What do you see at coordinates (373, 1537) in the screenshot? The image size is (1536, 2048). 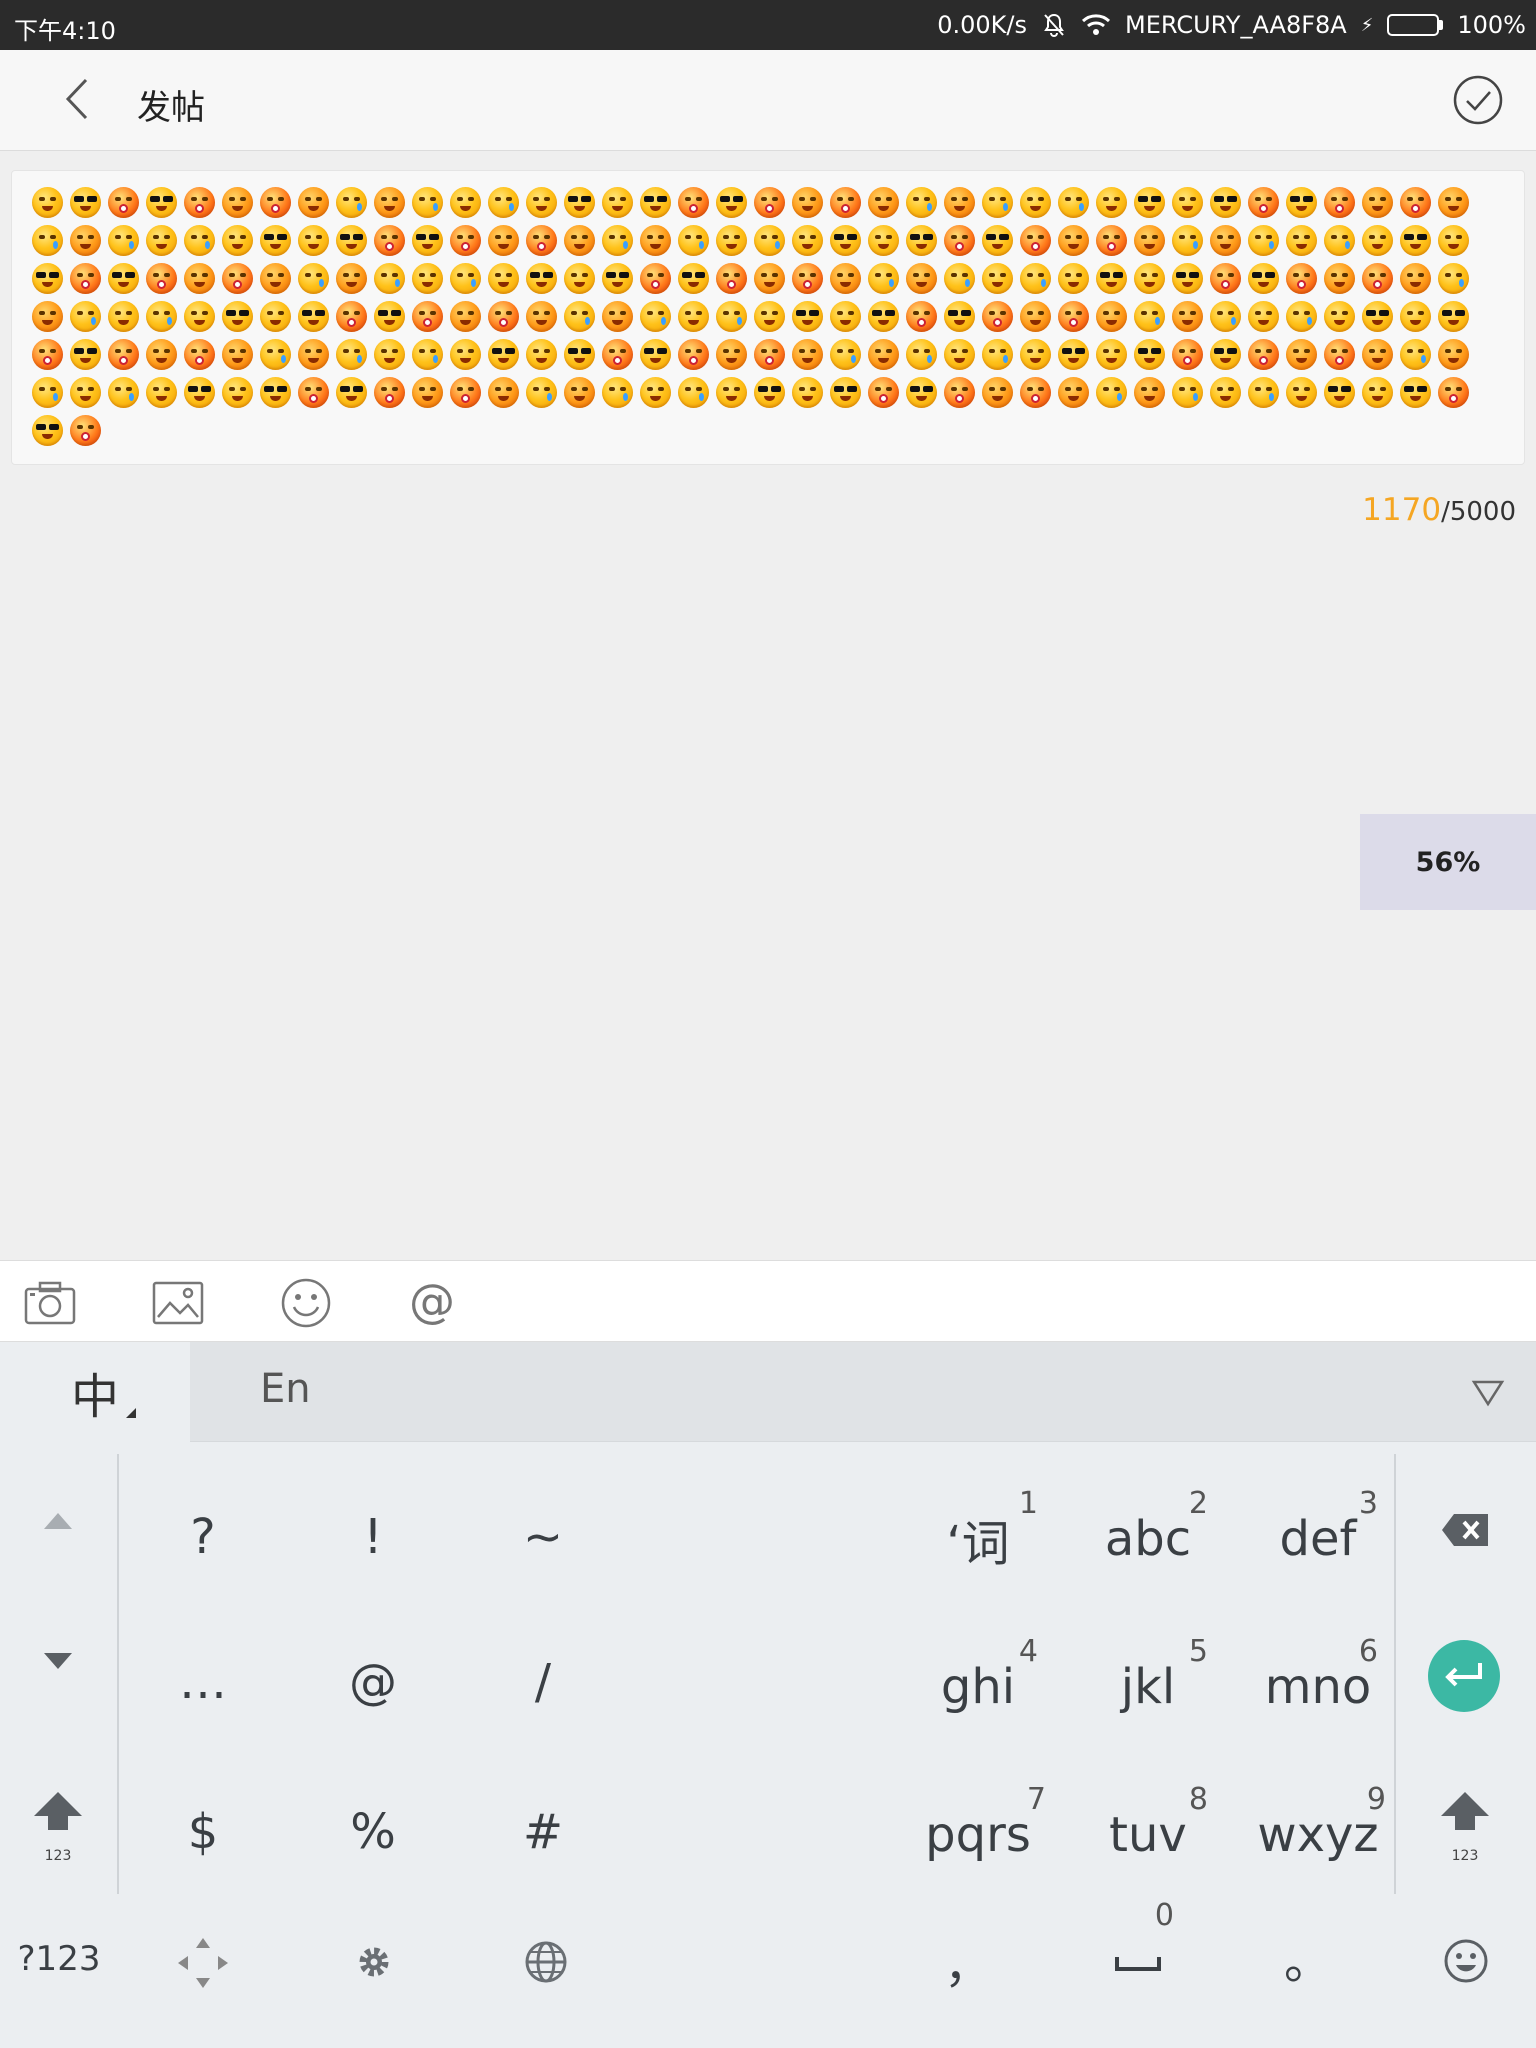 I see `key-exclaim: !` at bounding box center [373, 1537].